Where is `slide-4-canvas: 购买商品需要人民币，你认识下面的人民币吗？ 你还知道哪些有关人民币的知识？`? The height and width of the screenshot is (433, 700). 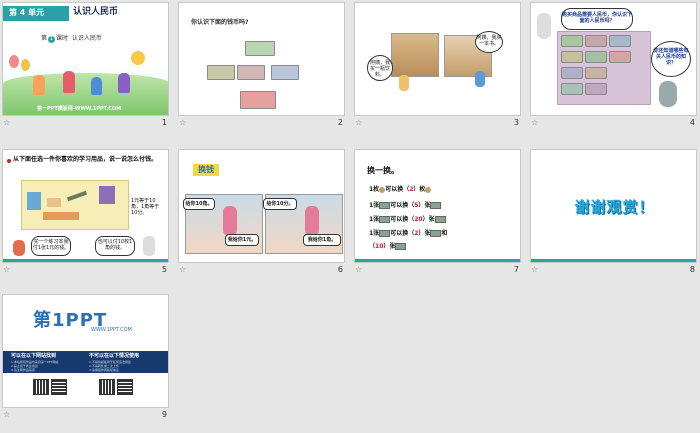 slide-4-canvas: 购买商品需要人民币，你认识下面的人民币吗？ 你还知道哪些有关人民币的知识？ is located at coordinates (613, 59).